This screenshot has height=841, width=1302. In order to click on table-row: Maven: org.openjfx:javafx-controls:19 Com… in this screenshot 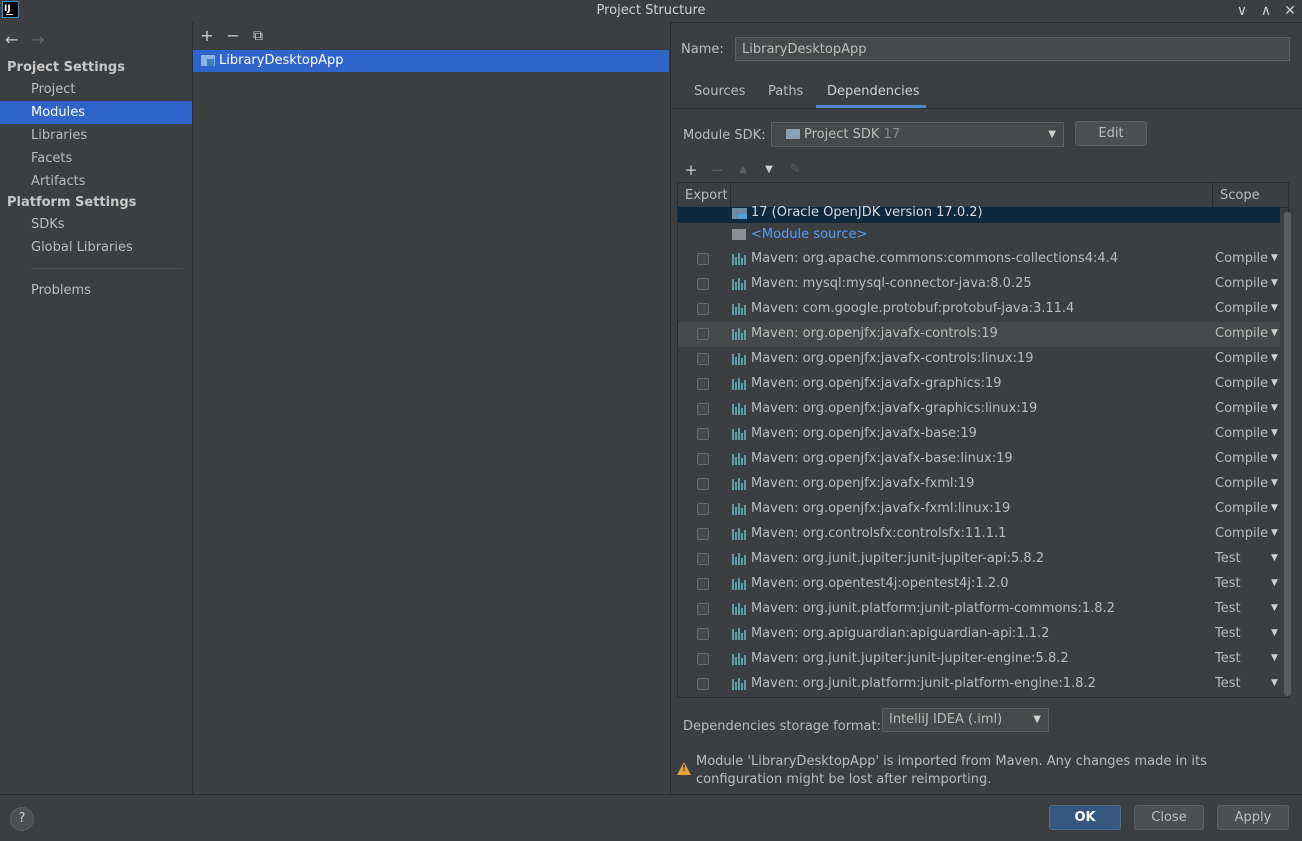, I will do `click(979, 334)`.